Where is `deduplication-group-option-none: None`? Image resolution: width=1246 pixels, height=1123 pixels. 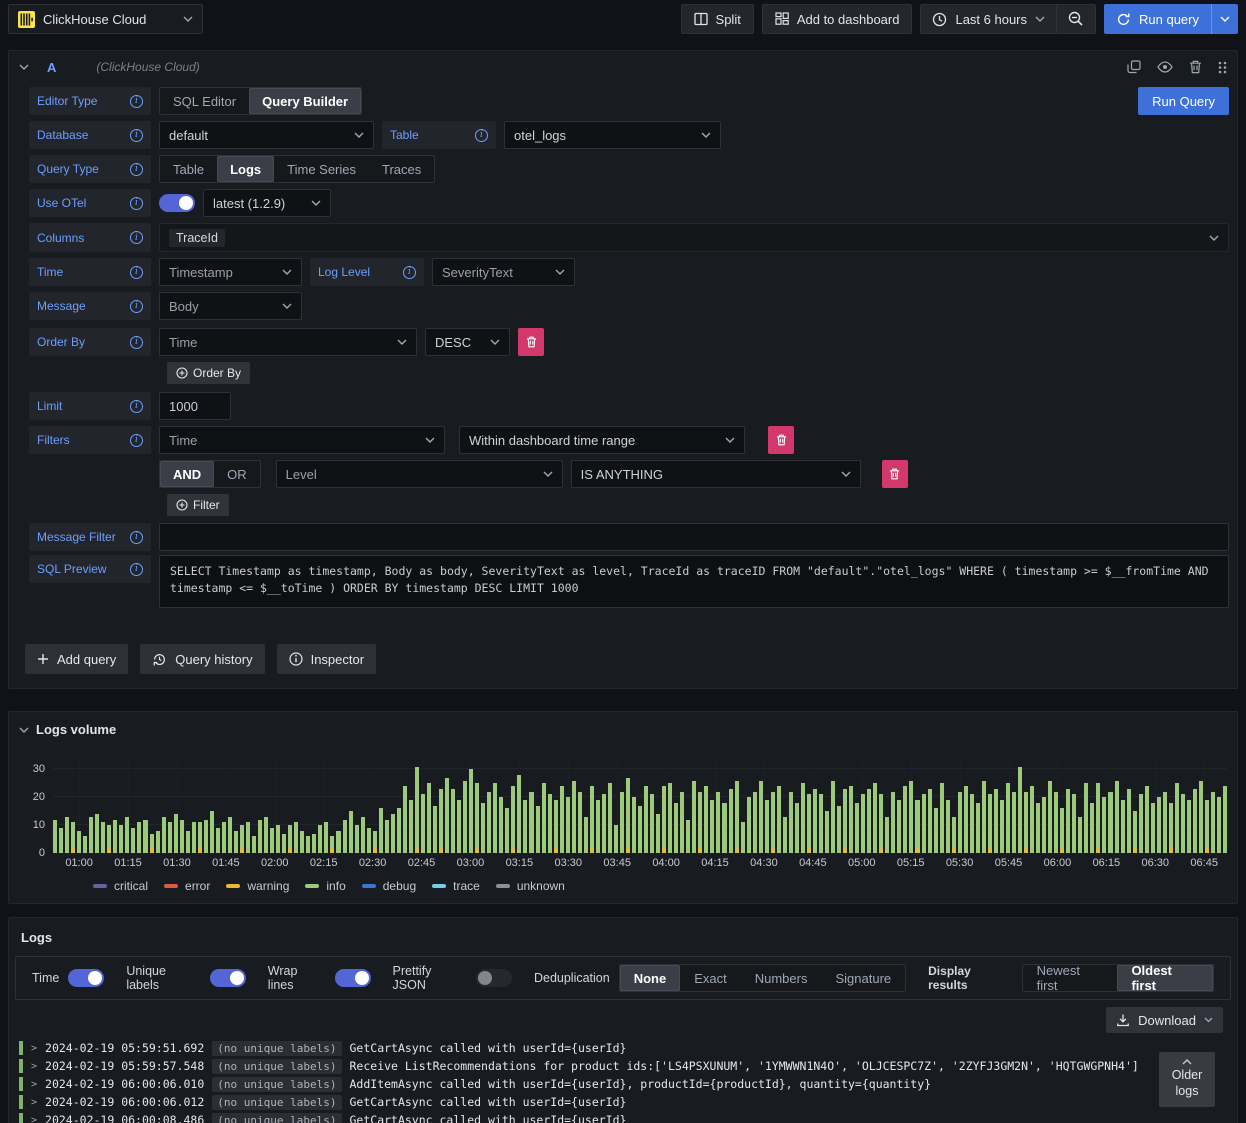 deduplication-group-option-none: None is located at coordinates (650, 978).